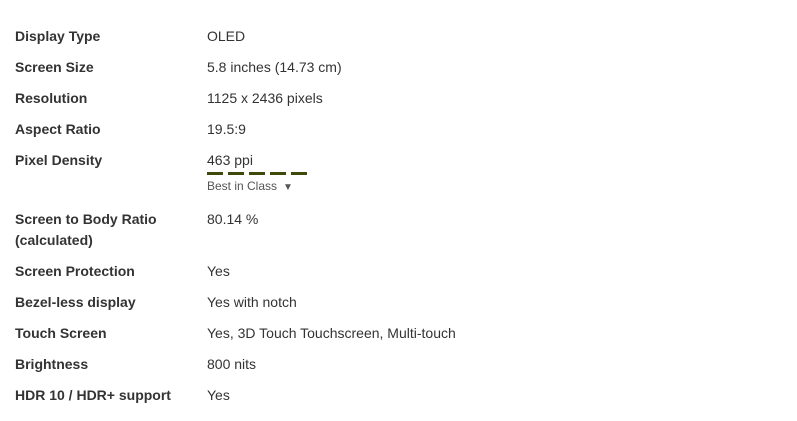 Image resolution: width=797 pixels, height=421 pixels. I want to click on spec-label: Pixel Density, so click(59, 160).